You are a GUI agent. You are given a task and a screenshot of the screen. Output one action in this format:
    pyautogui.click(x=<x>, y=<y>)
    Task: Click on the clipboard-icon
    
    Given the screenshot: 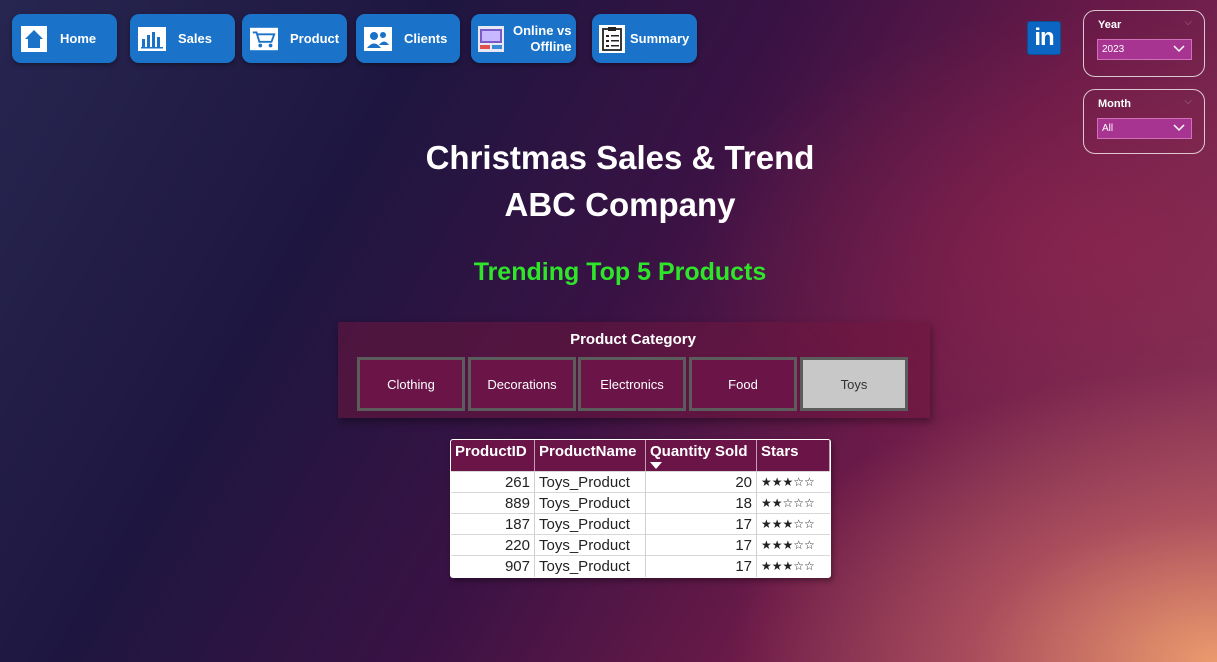 What is the action you would take?
    pyautogui.click(x=612, y=38)
    